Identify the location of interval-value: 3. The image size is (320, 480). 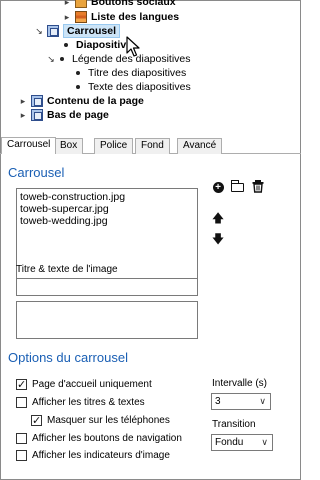
(218, 401).